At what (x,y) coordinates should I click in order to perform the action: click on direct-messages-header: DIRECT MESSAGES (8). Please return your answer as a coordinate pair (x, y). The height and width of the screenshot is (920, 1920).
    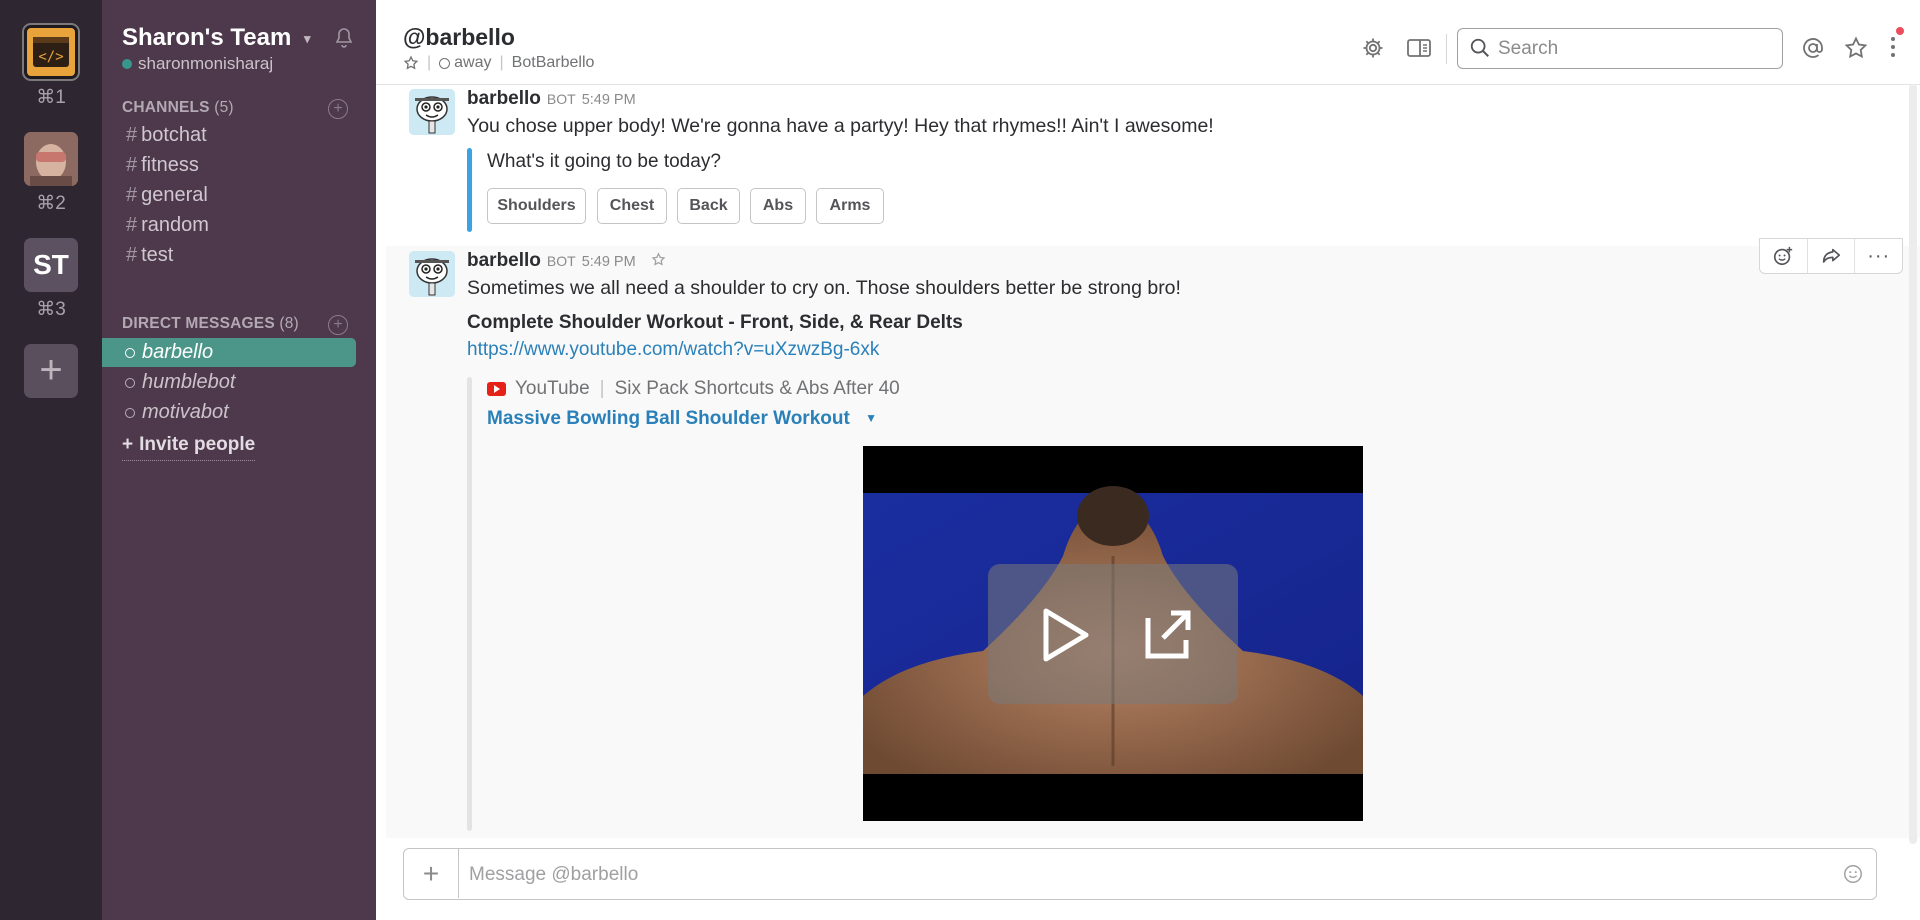
    Looking at the image, I should click on (210, 324).